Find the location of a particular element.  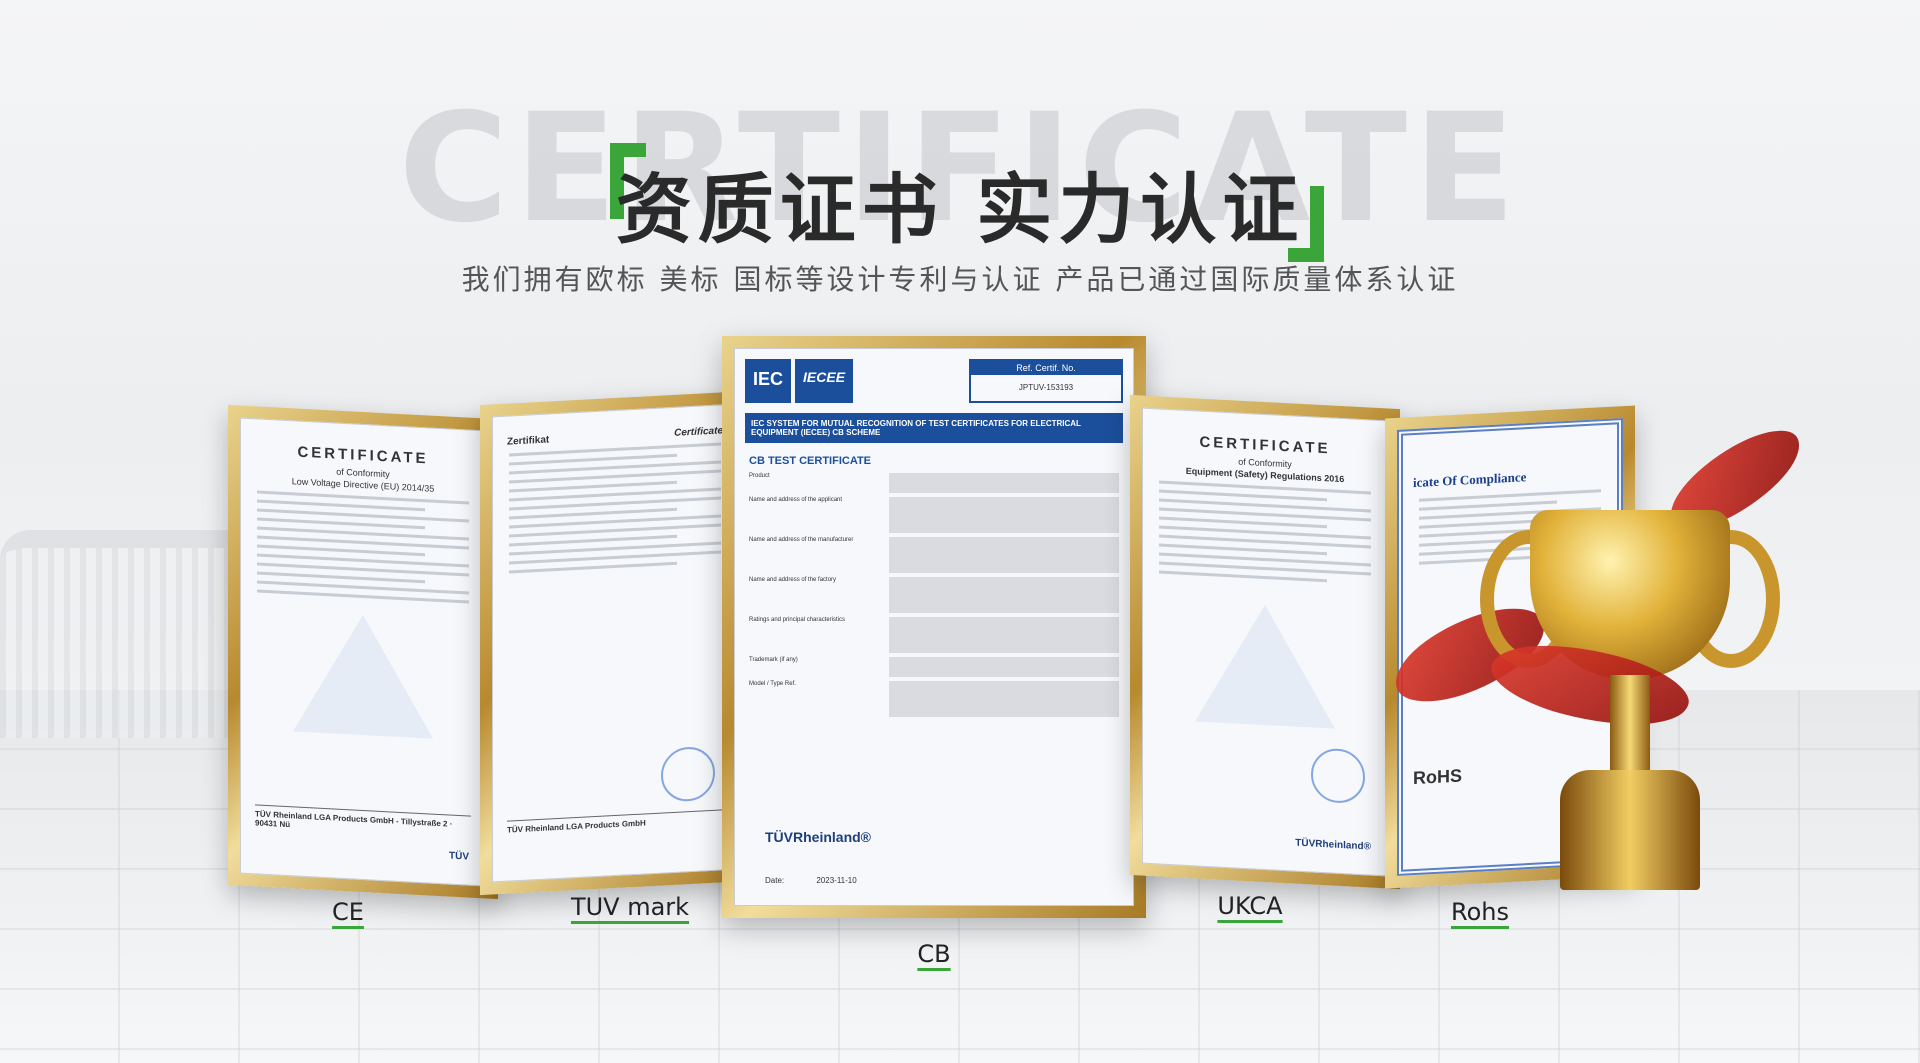

cb-date-value: 2023-11-10 is located at coordinates (836, 880).